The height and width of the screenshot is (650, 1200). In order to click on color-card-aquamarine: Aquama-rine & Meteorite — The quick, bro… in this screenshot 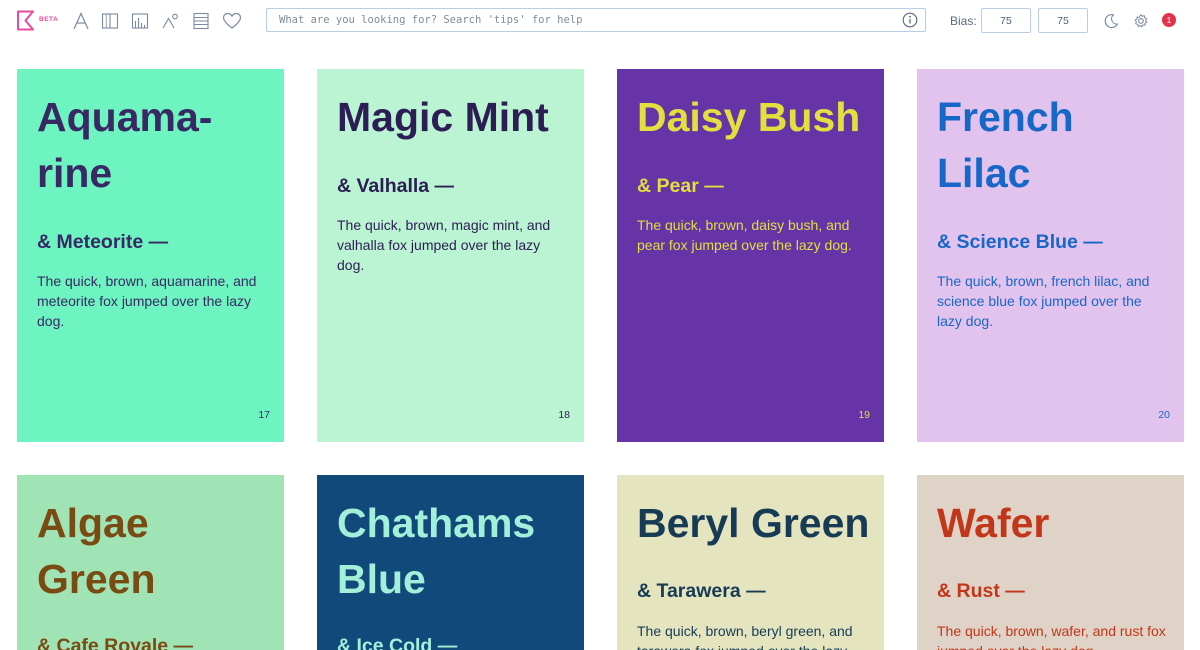, I will do `click(150, 255)`.